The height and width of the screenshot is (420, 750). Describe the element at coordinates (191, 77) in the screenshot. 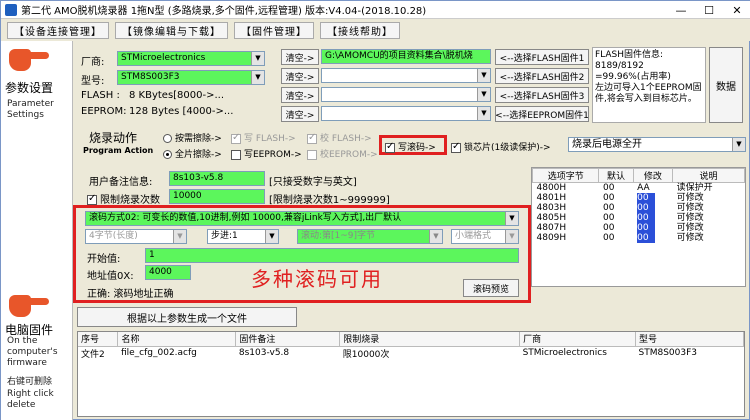

I see `model-select: STM8S003F3 ▼` at that location.